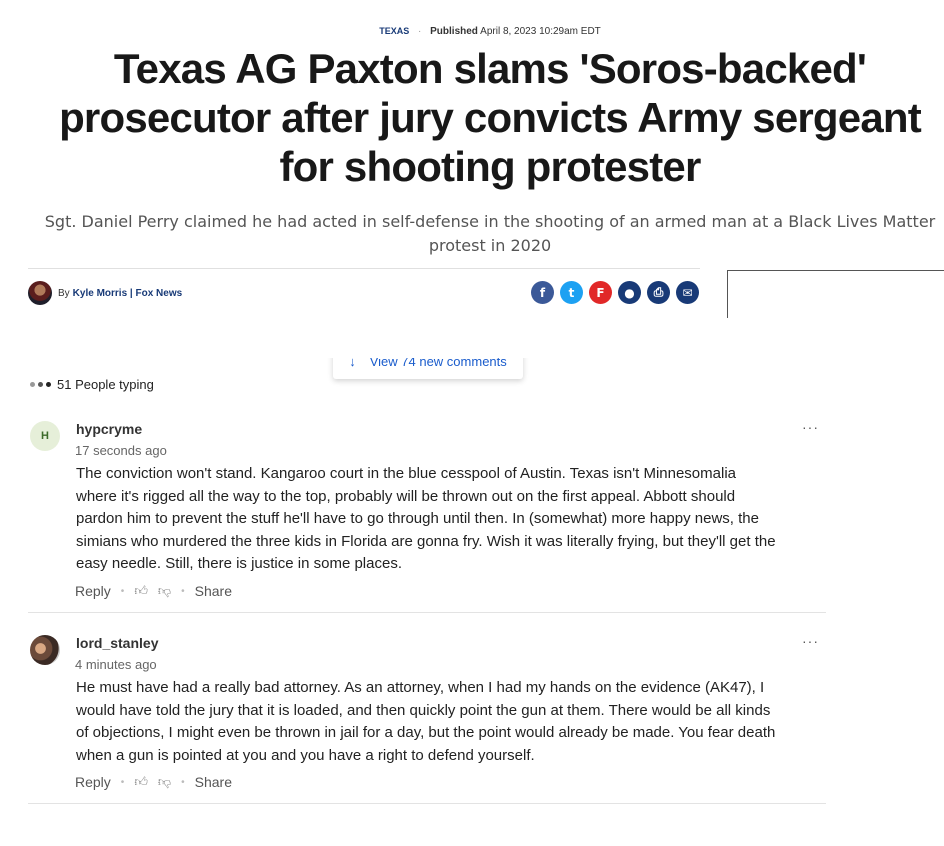 Image resolution: width=944 pixels, height=846 pixels. What do you see at coordinates (64, 293) in the screenshot?
I see `byline-prefix: By` at bounding box center [64, 293].